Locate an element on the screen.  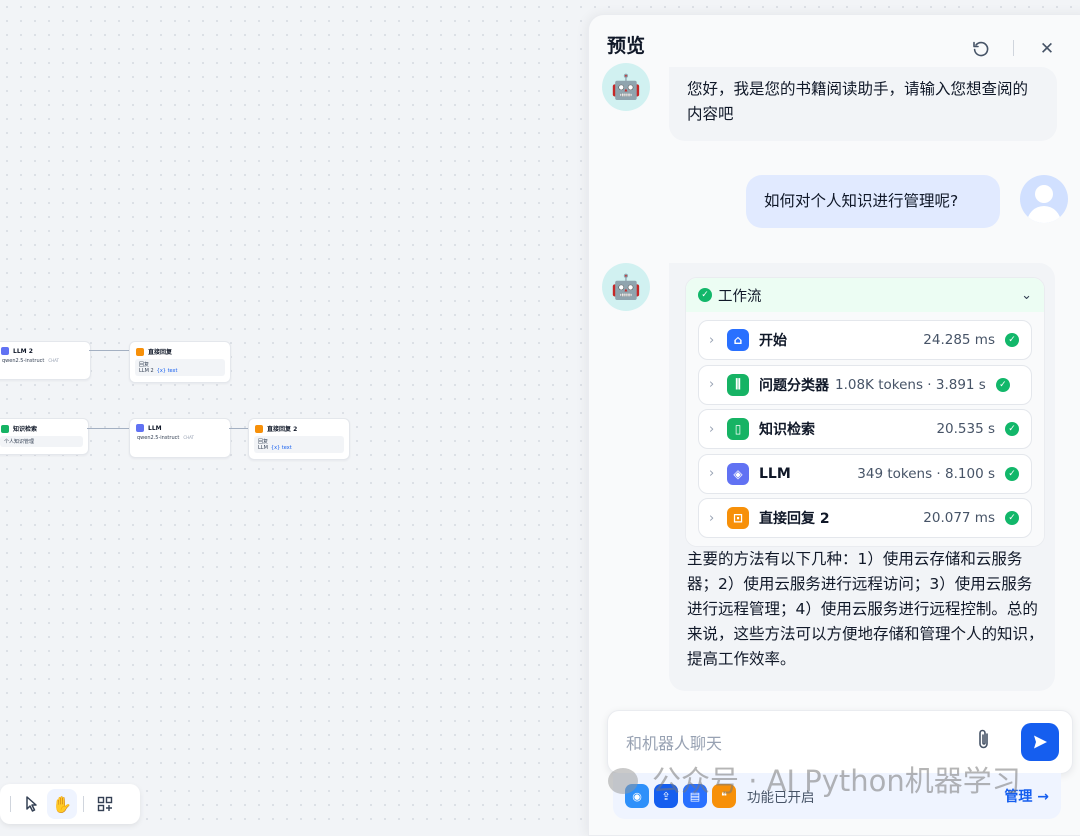
node-knowledge-retrieval: 知识检索 个人知识管理 is located at coordinates (44, 436).